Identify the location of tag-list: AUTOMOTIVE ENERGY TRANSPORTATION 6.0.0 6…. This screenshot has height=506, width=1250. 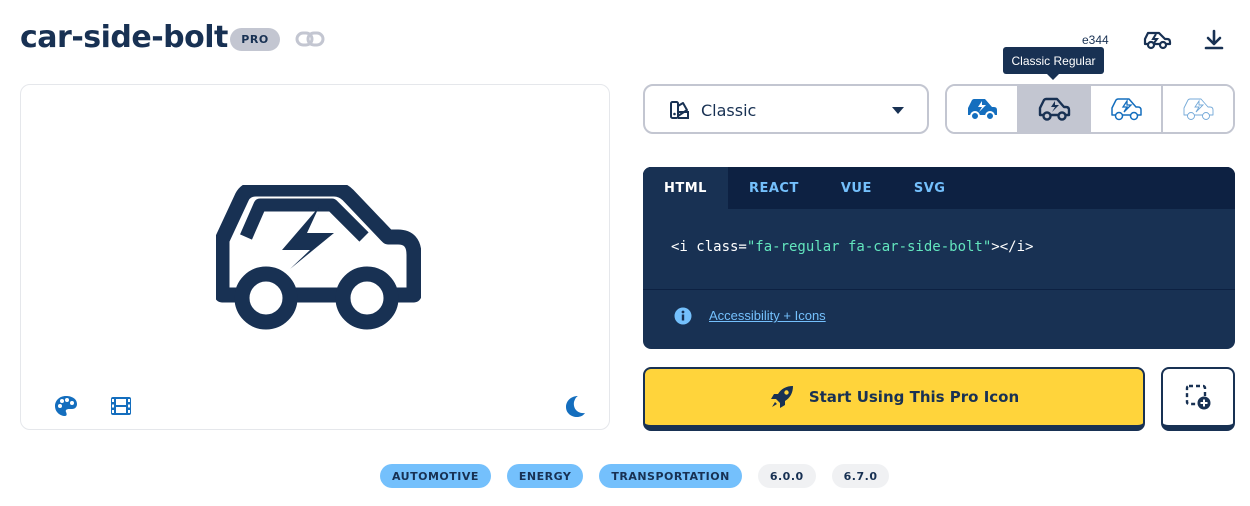
(642, 476).